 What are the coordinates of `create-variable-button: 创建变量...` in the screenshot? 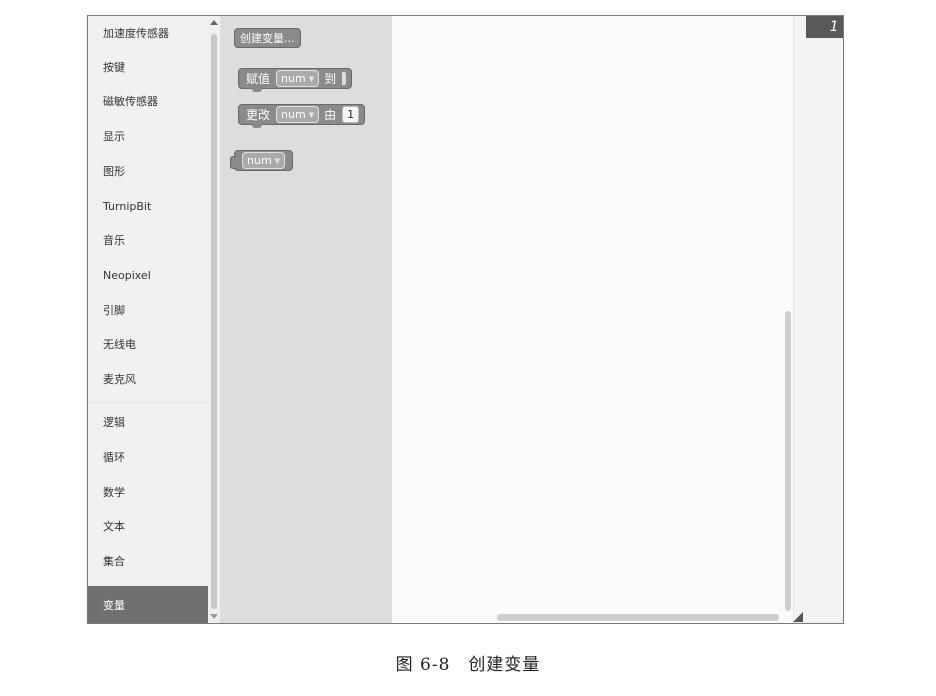 It's located at (267, 38).